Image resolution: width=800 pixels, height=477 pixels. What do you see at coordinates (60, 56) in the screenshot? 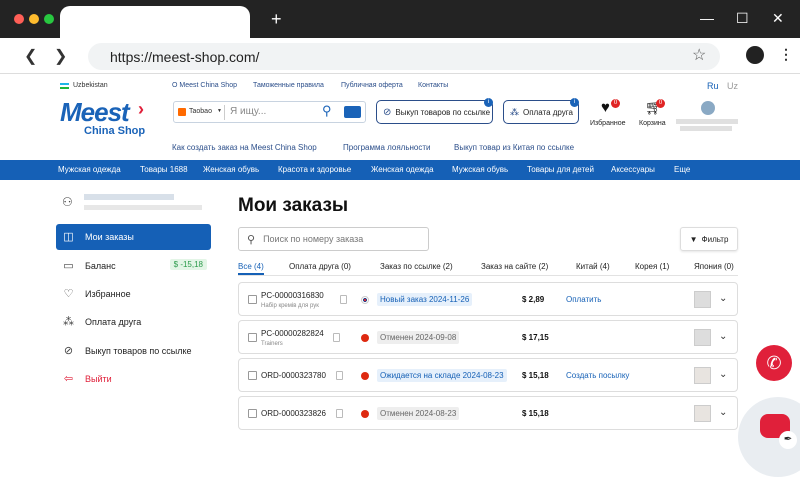
I see `forward-arrow-icon: ❯` at bounding box center [60, 56].